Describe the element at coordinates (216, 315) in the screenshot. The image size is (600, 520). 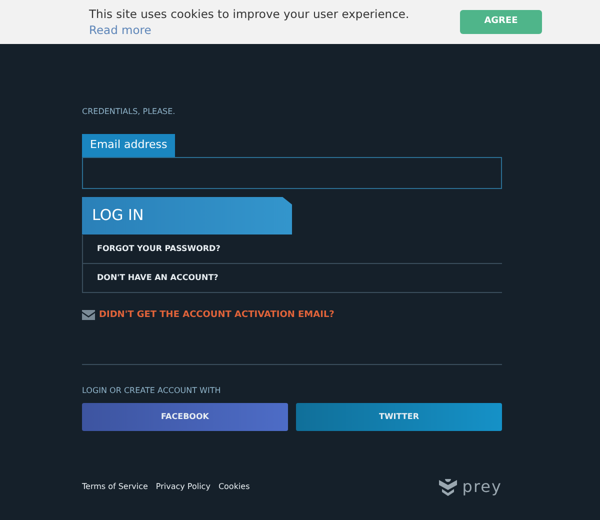
I see `activation-email-link: DIDN'T GET THE ACCOUNT ACTIVATION EMAIL?` at that location.